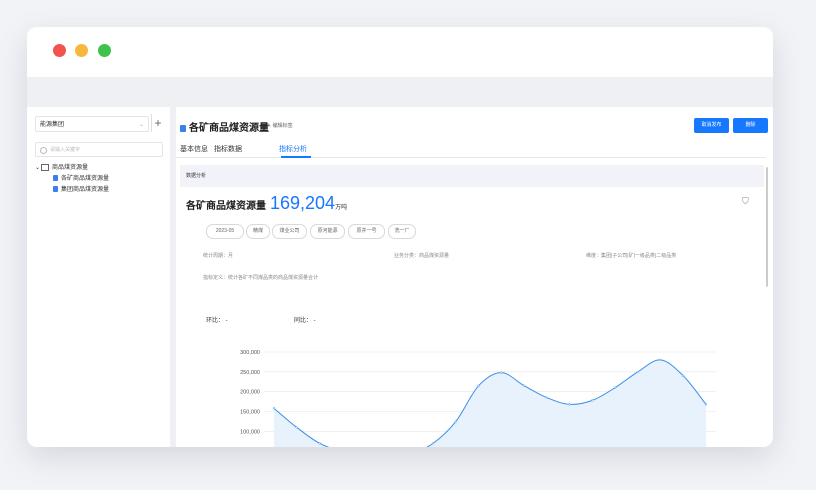  I want to click on chip: 洗一厂, so click(402, 231).